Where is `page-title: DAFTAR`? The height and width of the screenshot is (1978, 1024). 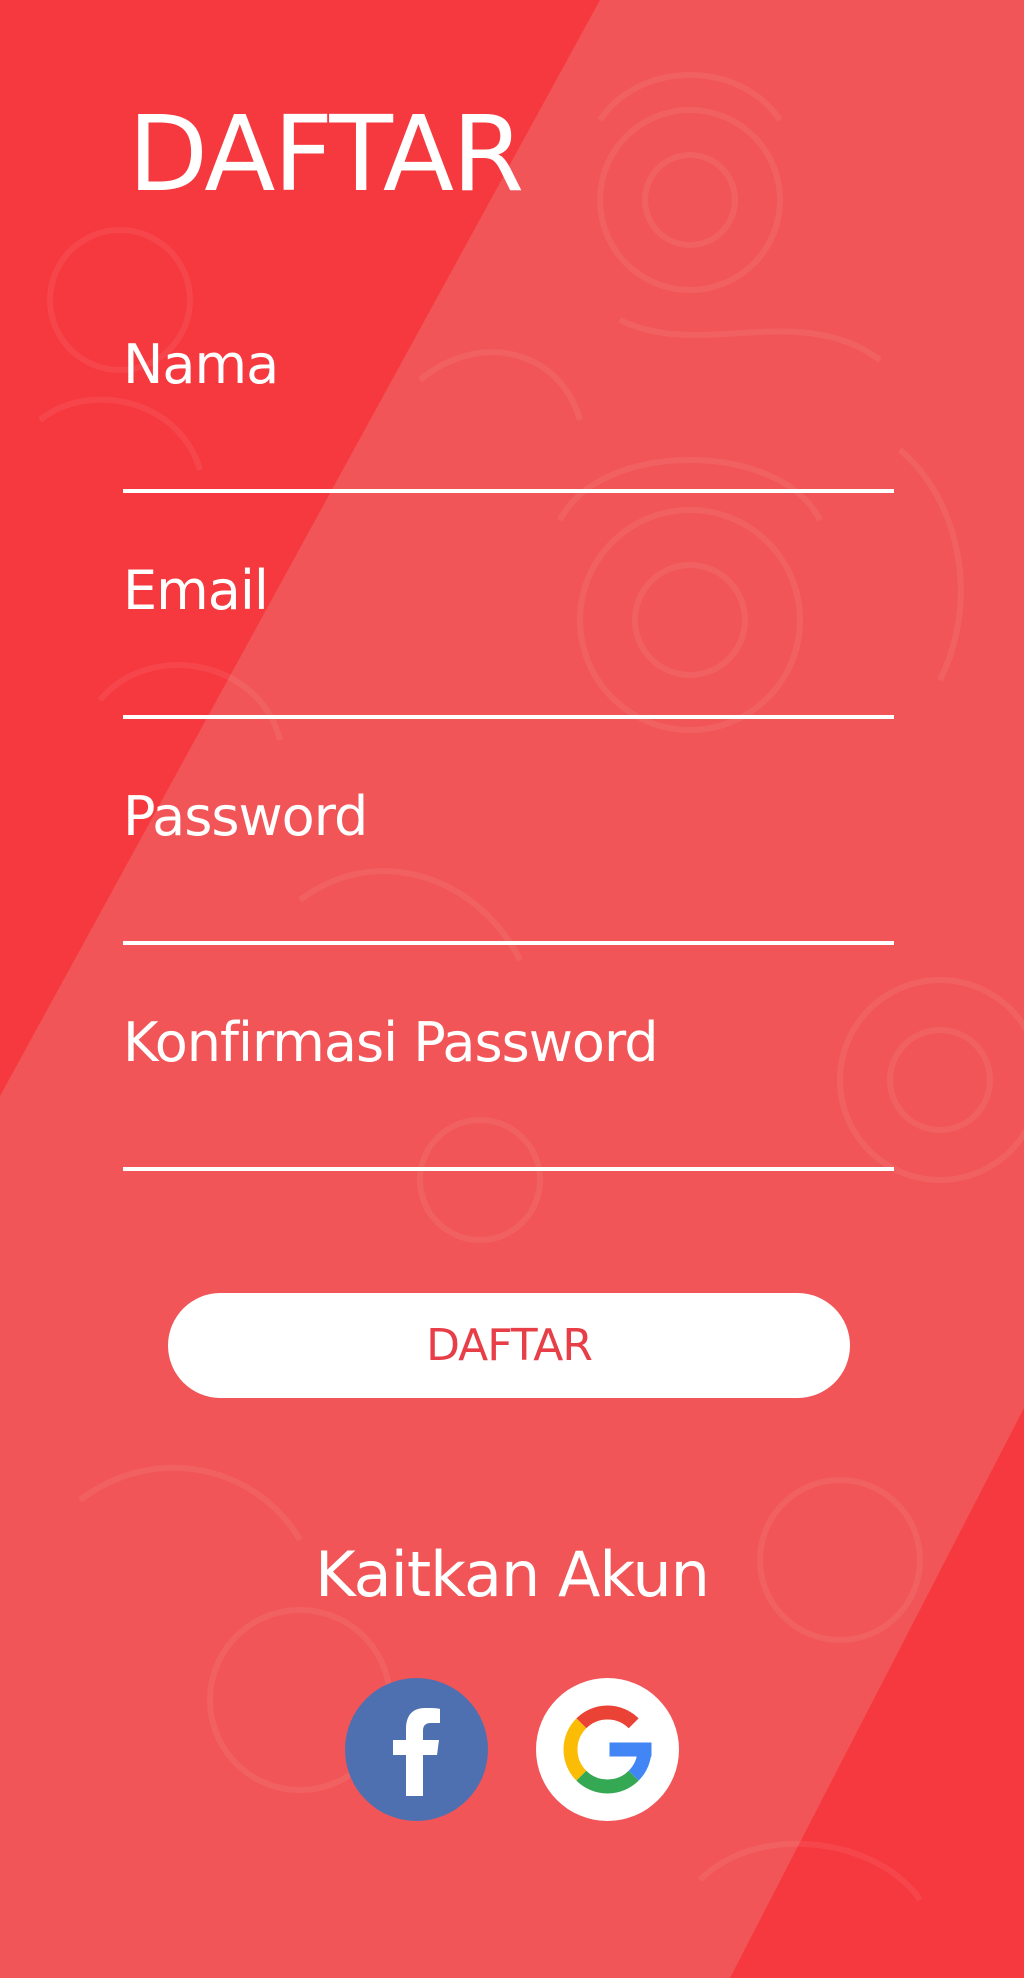 page-title: DAFTAR is located at coordinates (326, 154).